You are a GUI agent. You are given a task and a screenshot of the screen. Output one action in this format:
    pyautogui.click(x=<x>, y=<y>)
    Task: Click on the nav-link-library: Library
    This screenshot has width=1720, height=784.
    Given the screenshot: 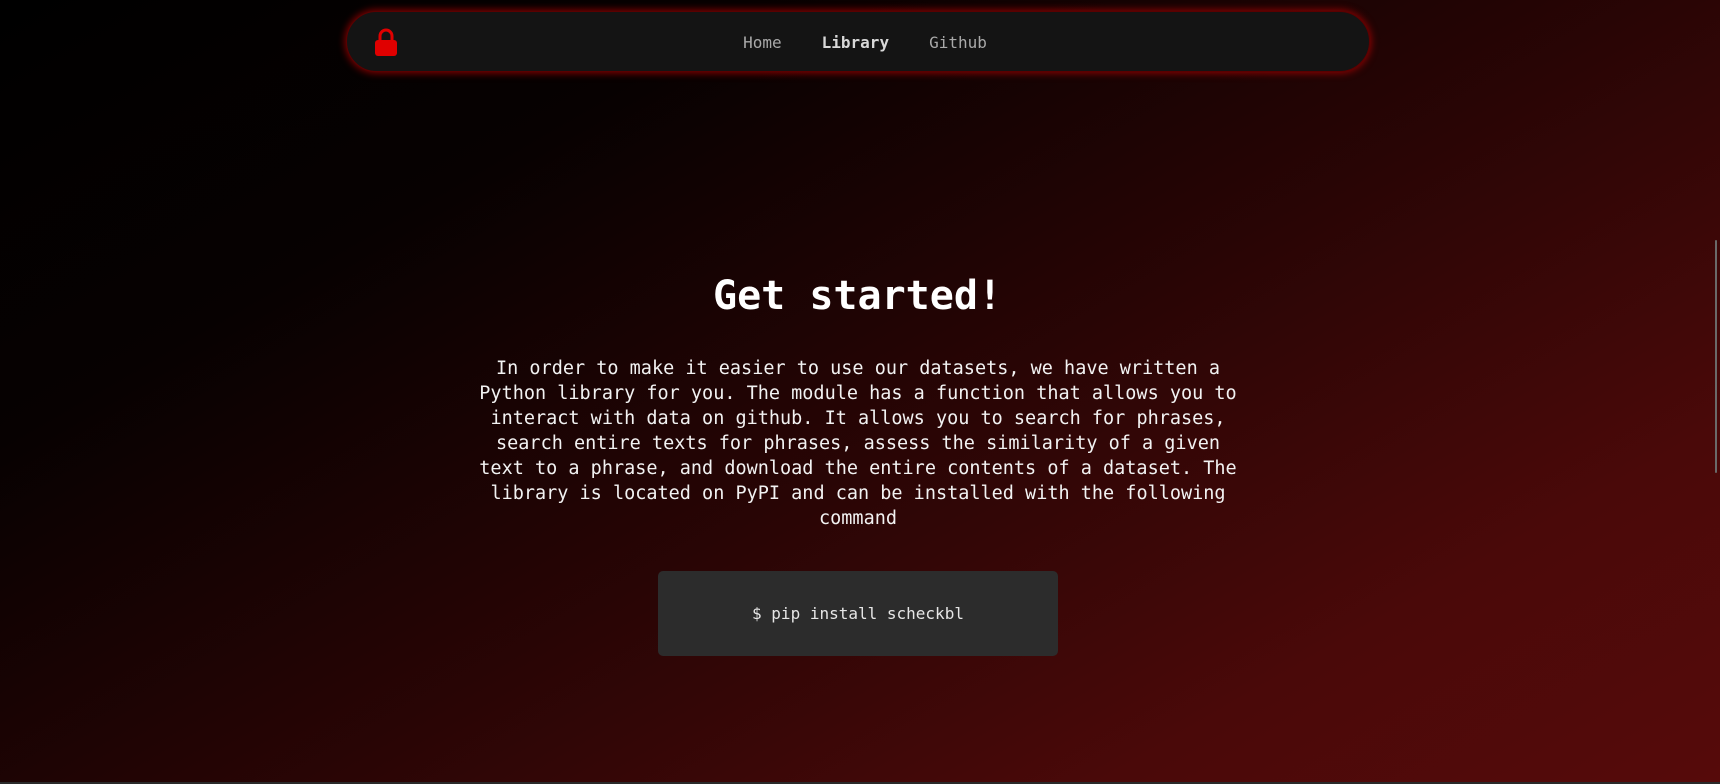 What is the action you would take?
    pyautogui.click(x=855, y=42)
    